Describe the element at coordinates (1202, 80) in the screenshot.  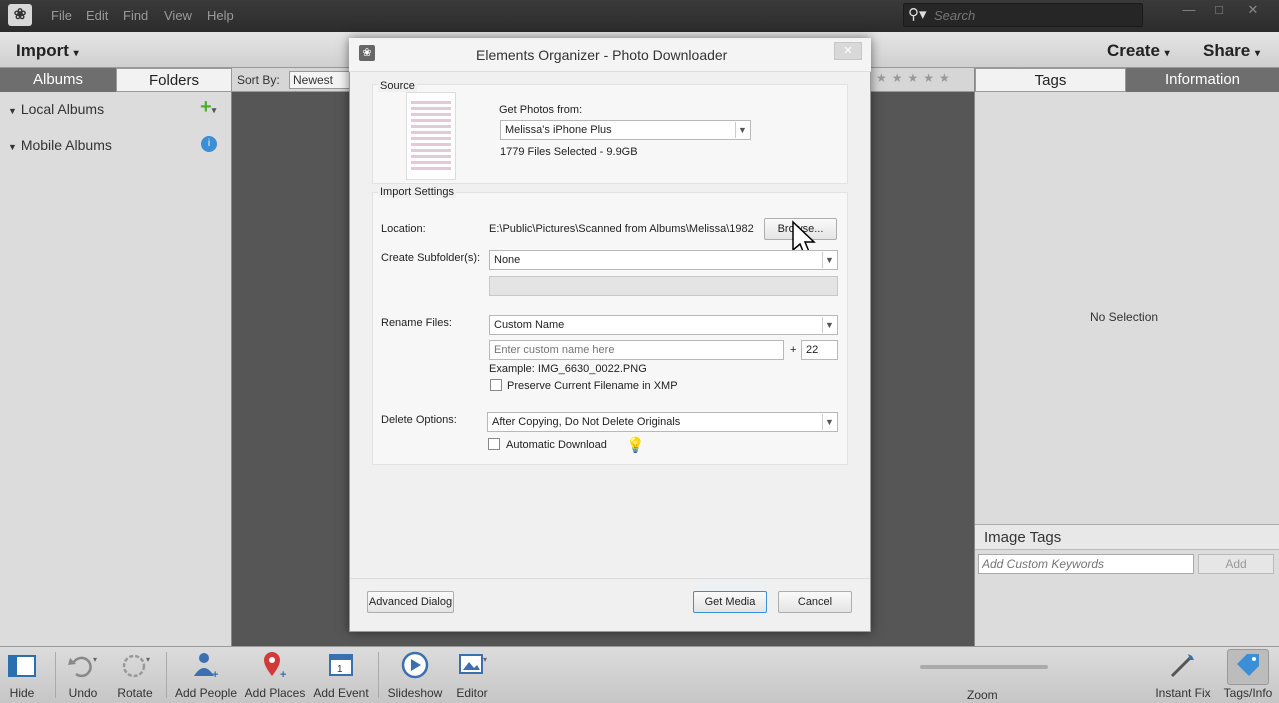
I see `tab-information: Information` at that location.